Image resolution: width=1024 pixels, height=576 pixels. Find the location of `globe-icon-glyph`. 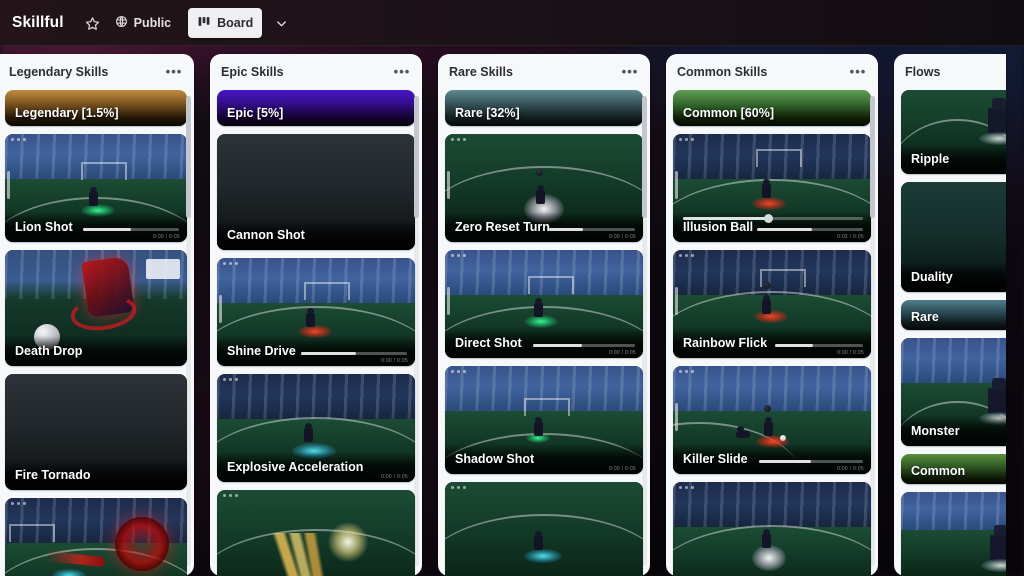

globe-icon-glyph is located at coordinates (121, 21).